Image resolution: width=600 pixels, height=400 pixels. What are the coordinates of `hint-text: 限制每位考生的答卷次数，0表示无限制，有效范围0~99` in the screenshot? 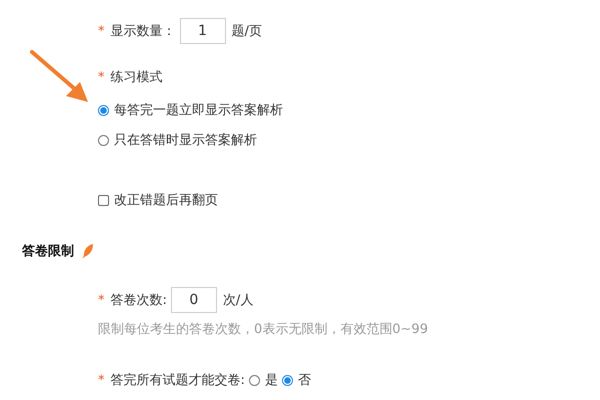 It's located at (263, 329).